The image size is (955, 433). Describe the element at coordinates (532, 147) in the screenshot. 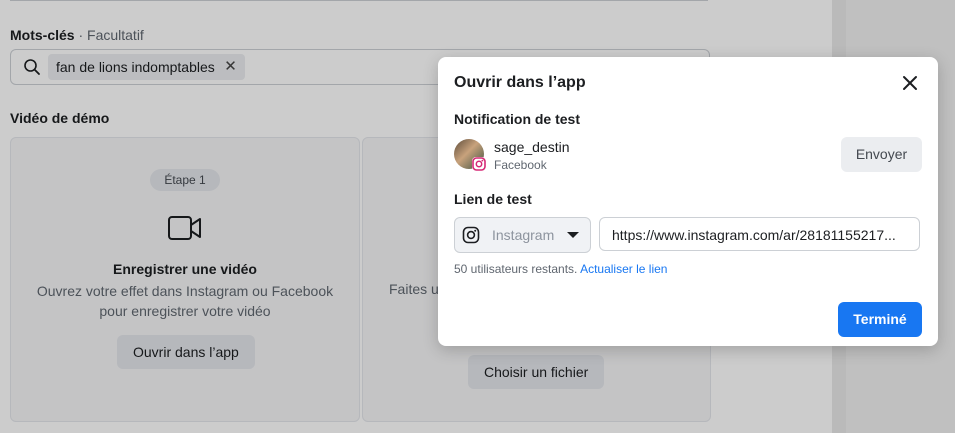

I see `user-name: sage_destin` at that location.